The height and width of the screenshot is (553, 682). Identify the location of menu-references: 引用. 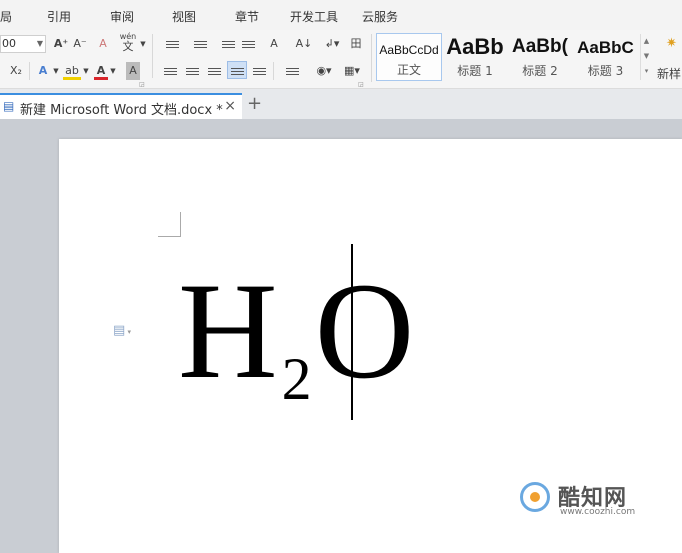
(59, 16).